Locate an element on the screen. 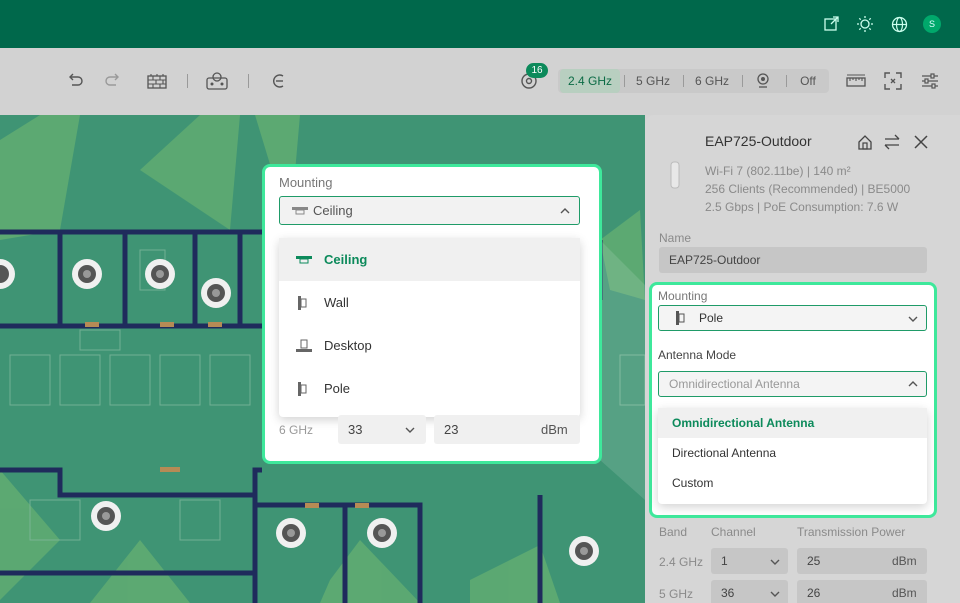 The height and width of the screenshot is (603, 960). channel-header: Channel is located at coordinates (733, 532).